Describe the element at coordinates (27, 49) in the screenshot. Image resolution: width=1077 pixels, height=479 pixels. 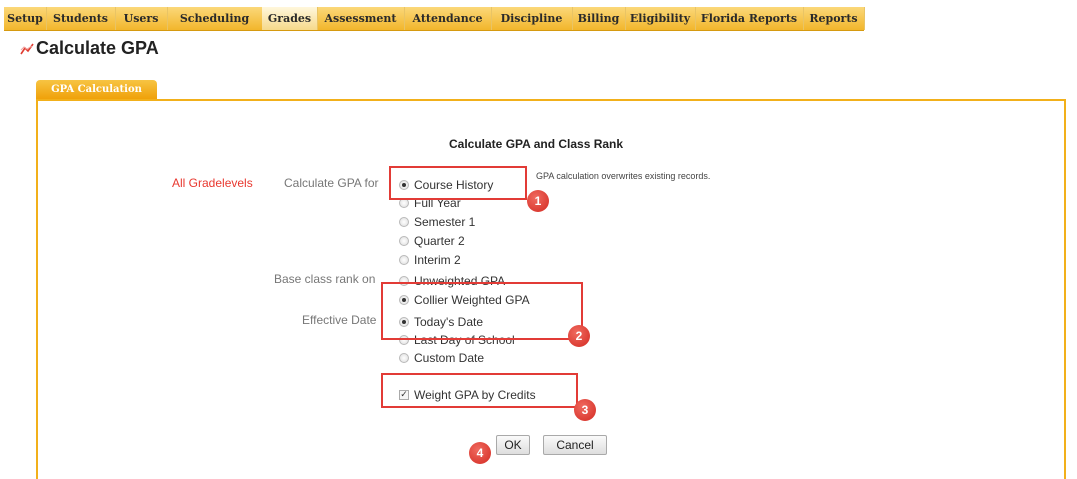
I see `chart-icon` at that location.